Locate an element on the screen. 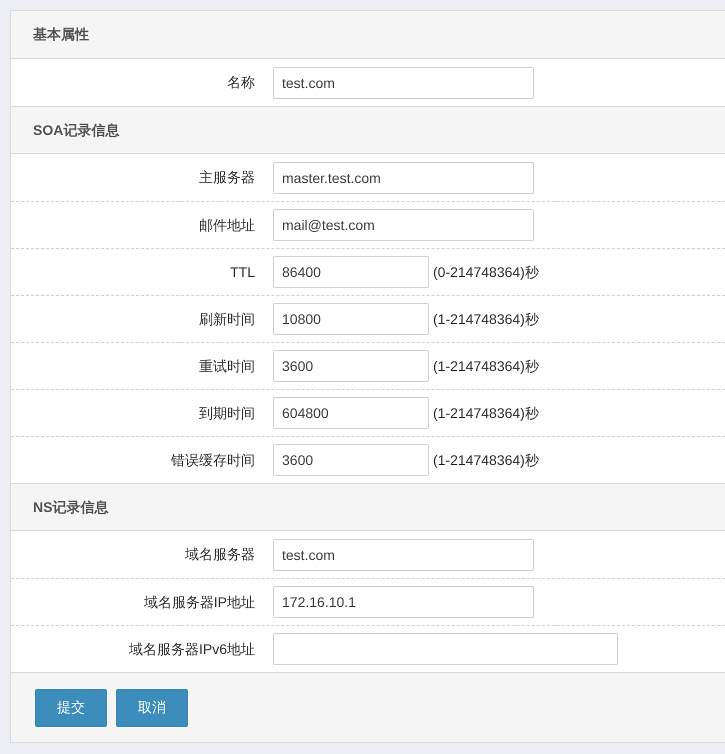  field-label: 主服务器 is located at coordinates (226, 177).